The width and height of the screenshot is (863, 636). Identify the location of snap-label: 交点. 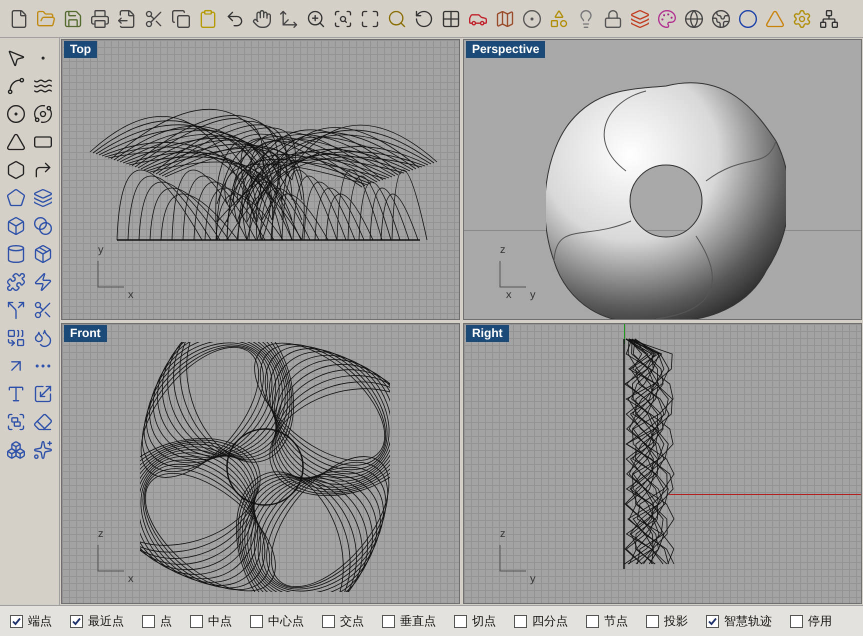
(352, 621).